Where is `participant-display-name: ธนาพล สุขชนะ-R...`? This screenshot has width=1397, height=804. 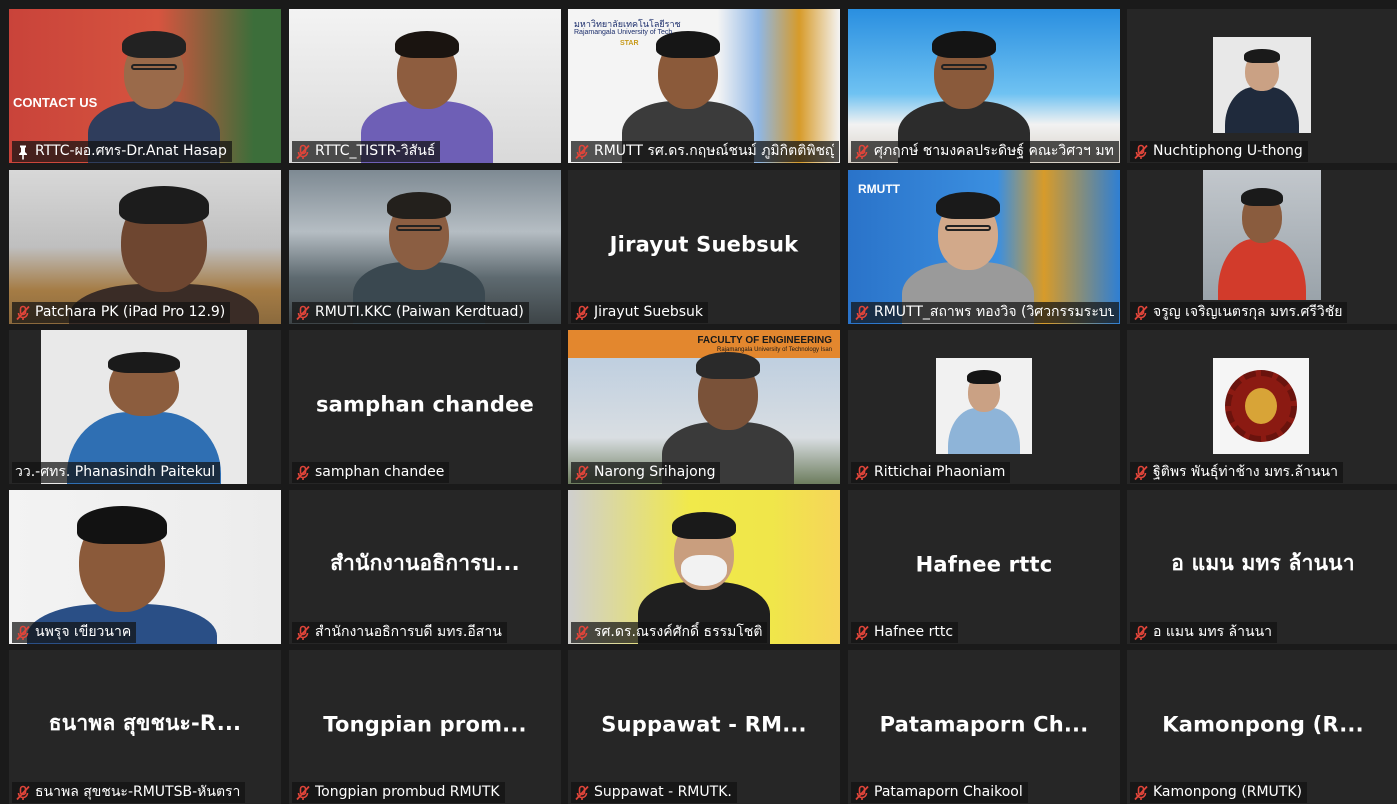
participant-display-name: ธนาพล สุขชนะ-R... is located at coordinates (145, 723).